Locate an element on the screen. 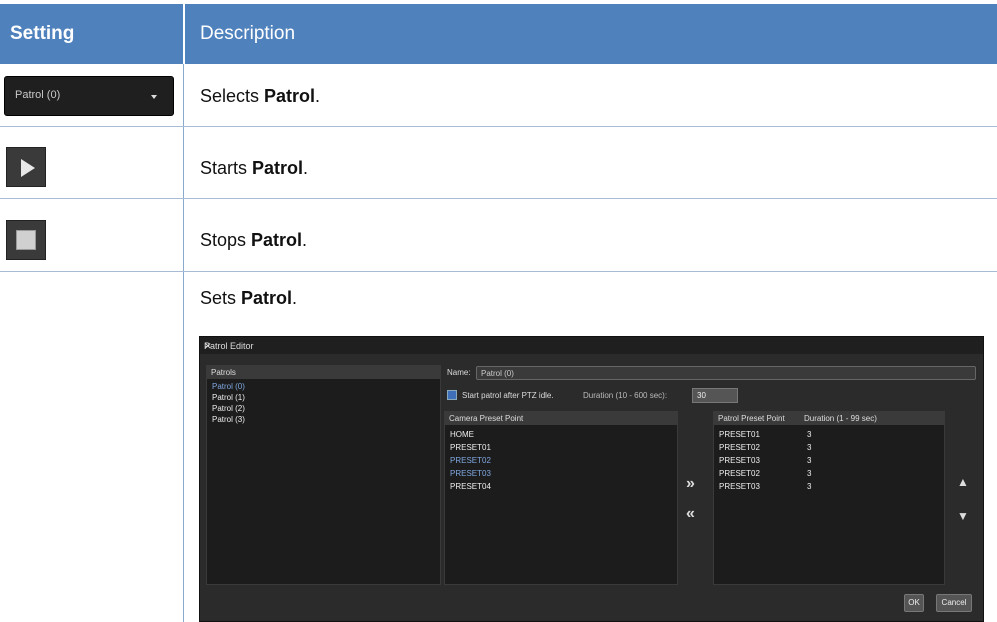  row-description-select: Selects Patrol. is located at coordinates (260, 96).